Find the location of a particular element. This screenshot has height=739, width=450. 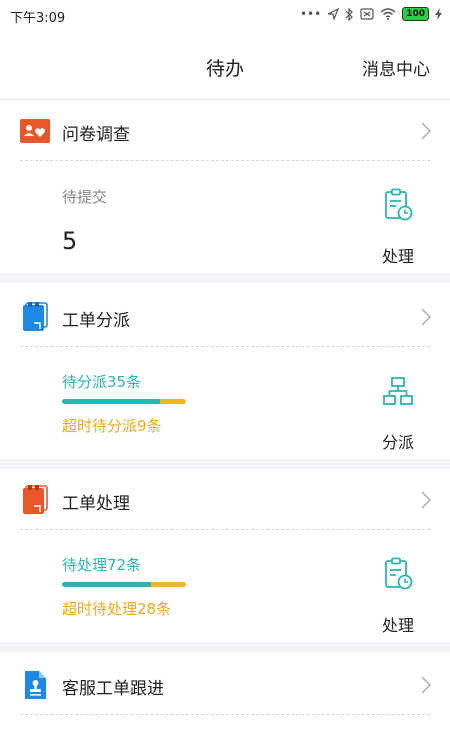

battery-icon: 100 is located at coordinates (415, 14).